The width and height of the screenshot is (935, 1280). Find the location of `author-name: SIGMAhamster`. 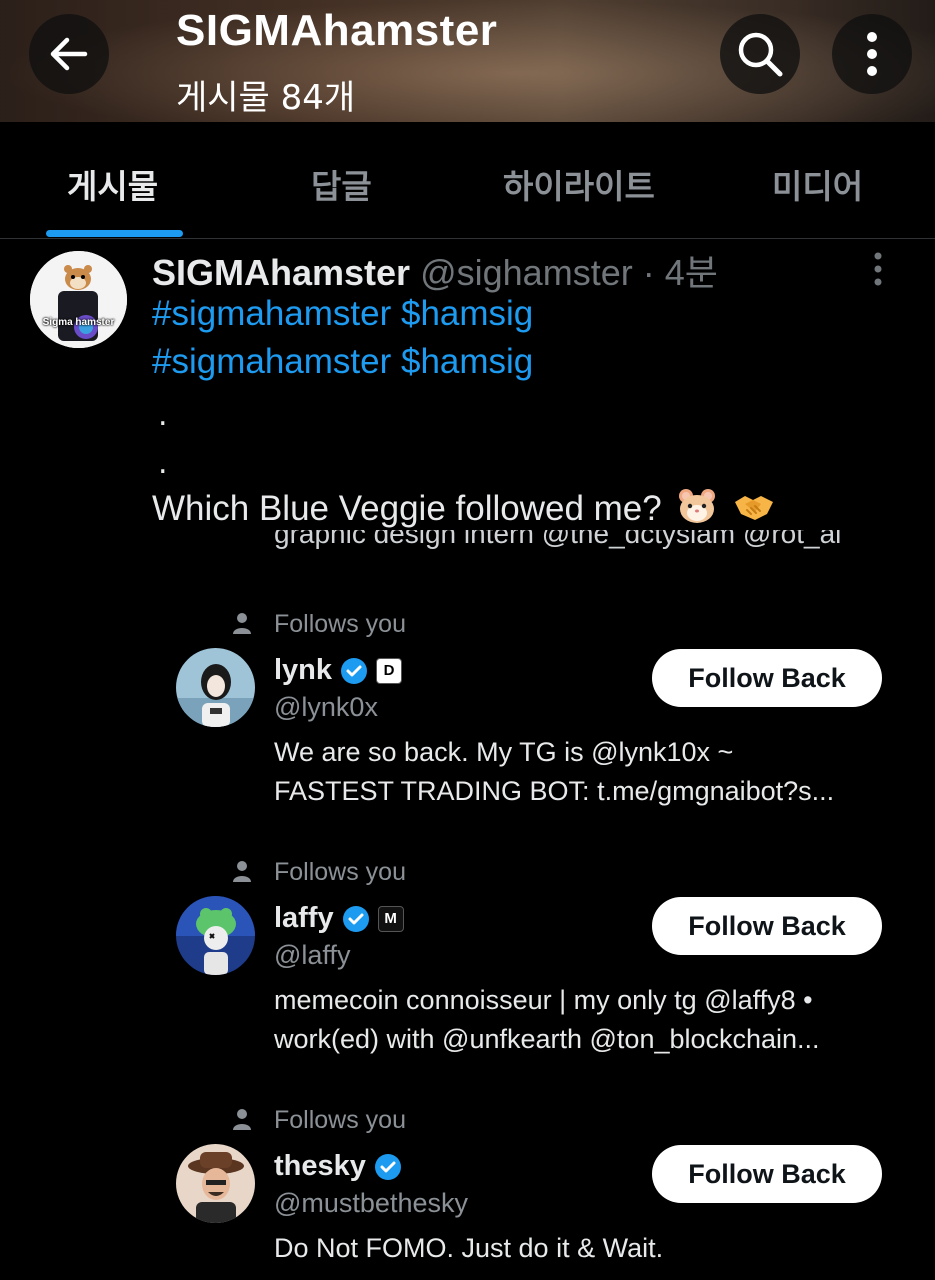

author-name: SIGMAhamster is located at coordinates (281, 272).